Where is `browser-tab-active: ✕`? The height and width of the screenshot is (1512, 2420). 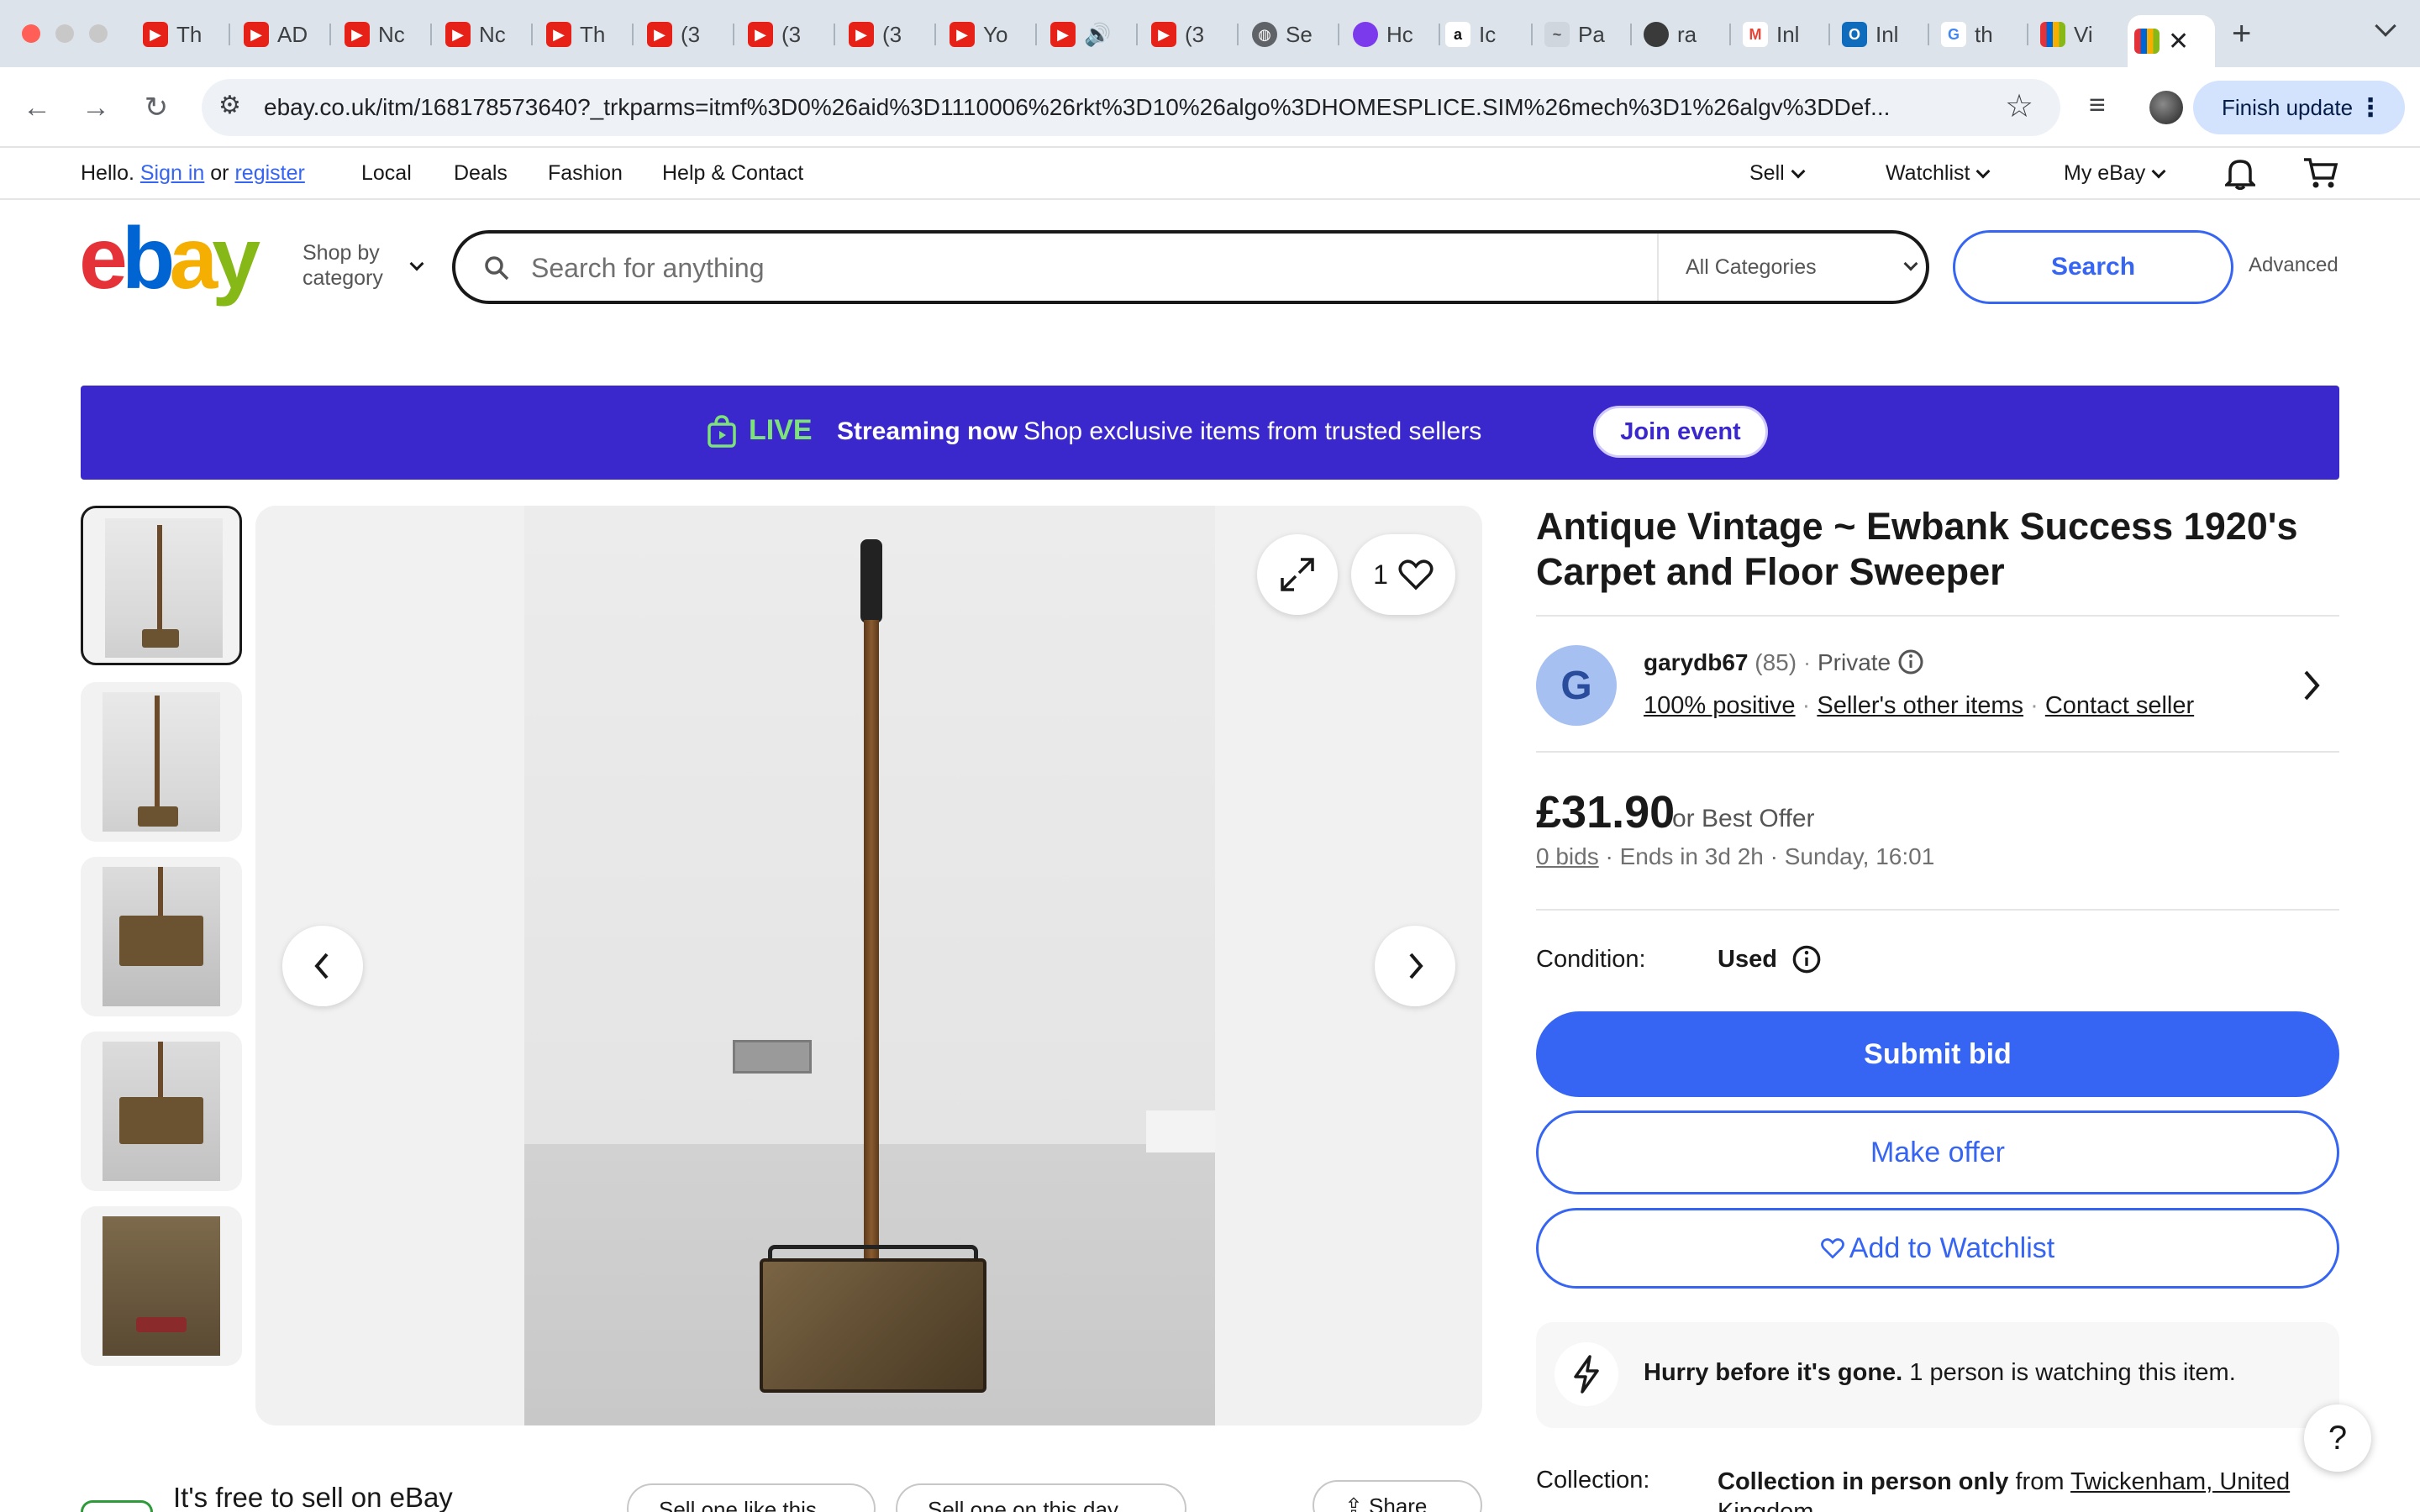
browser-tab-active: ✕ is located at coordinates (2171, 41).